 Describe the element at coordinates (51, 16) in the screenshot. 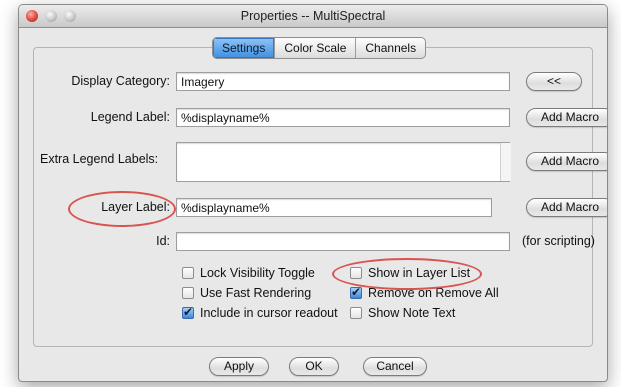

I see `minimize-window-icon` at that location.